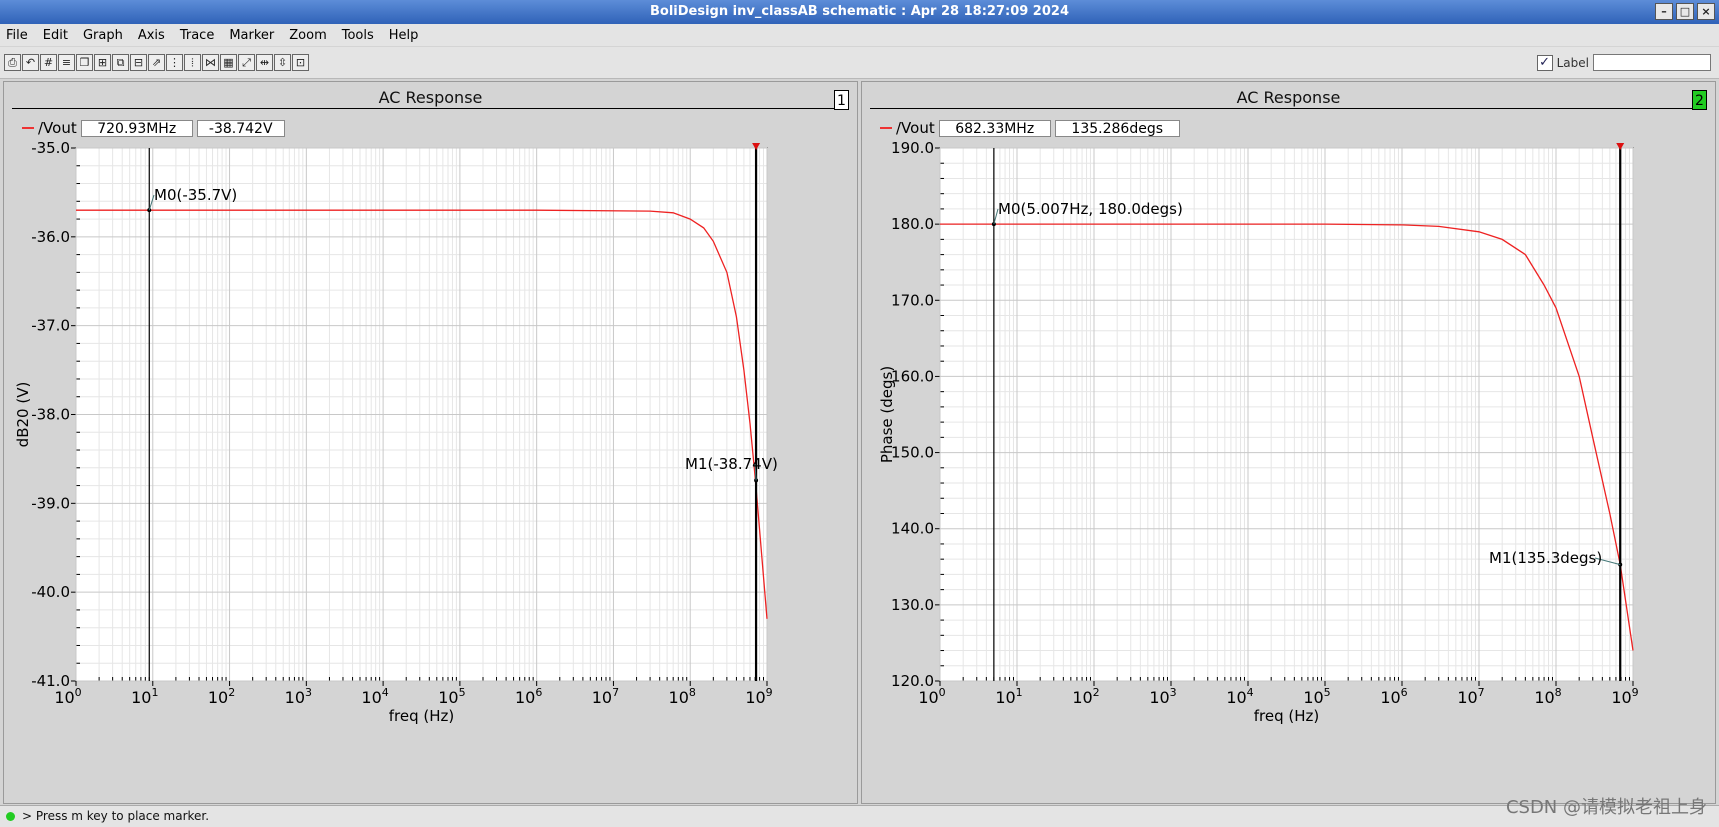 This screenshot has height=827, width=1719. Describe the element at coordinates (1706, 11) in the screenshot. I see `close-button: ×` at that location.